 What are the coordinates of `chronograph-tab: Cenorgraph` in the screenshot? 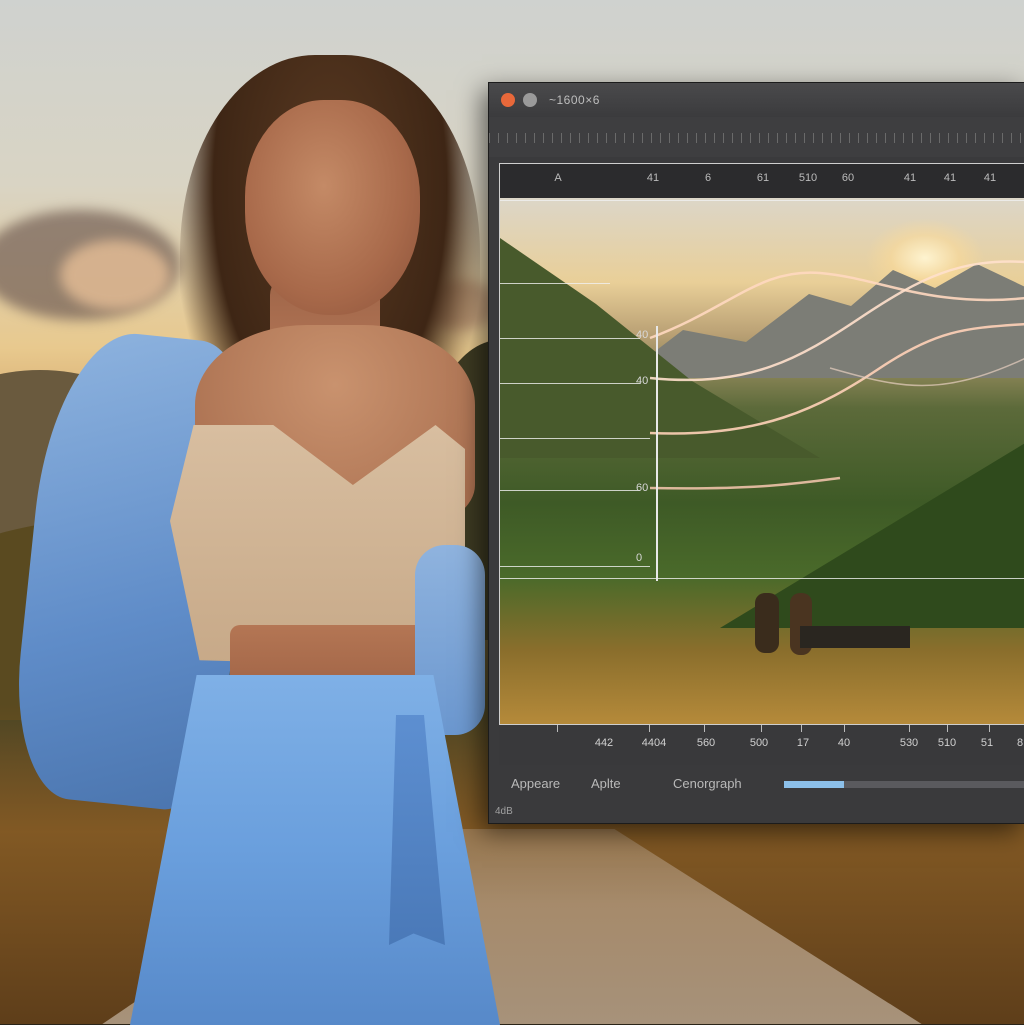 It's located at (707, 783).